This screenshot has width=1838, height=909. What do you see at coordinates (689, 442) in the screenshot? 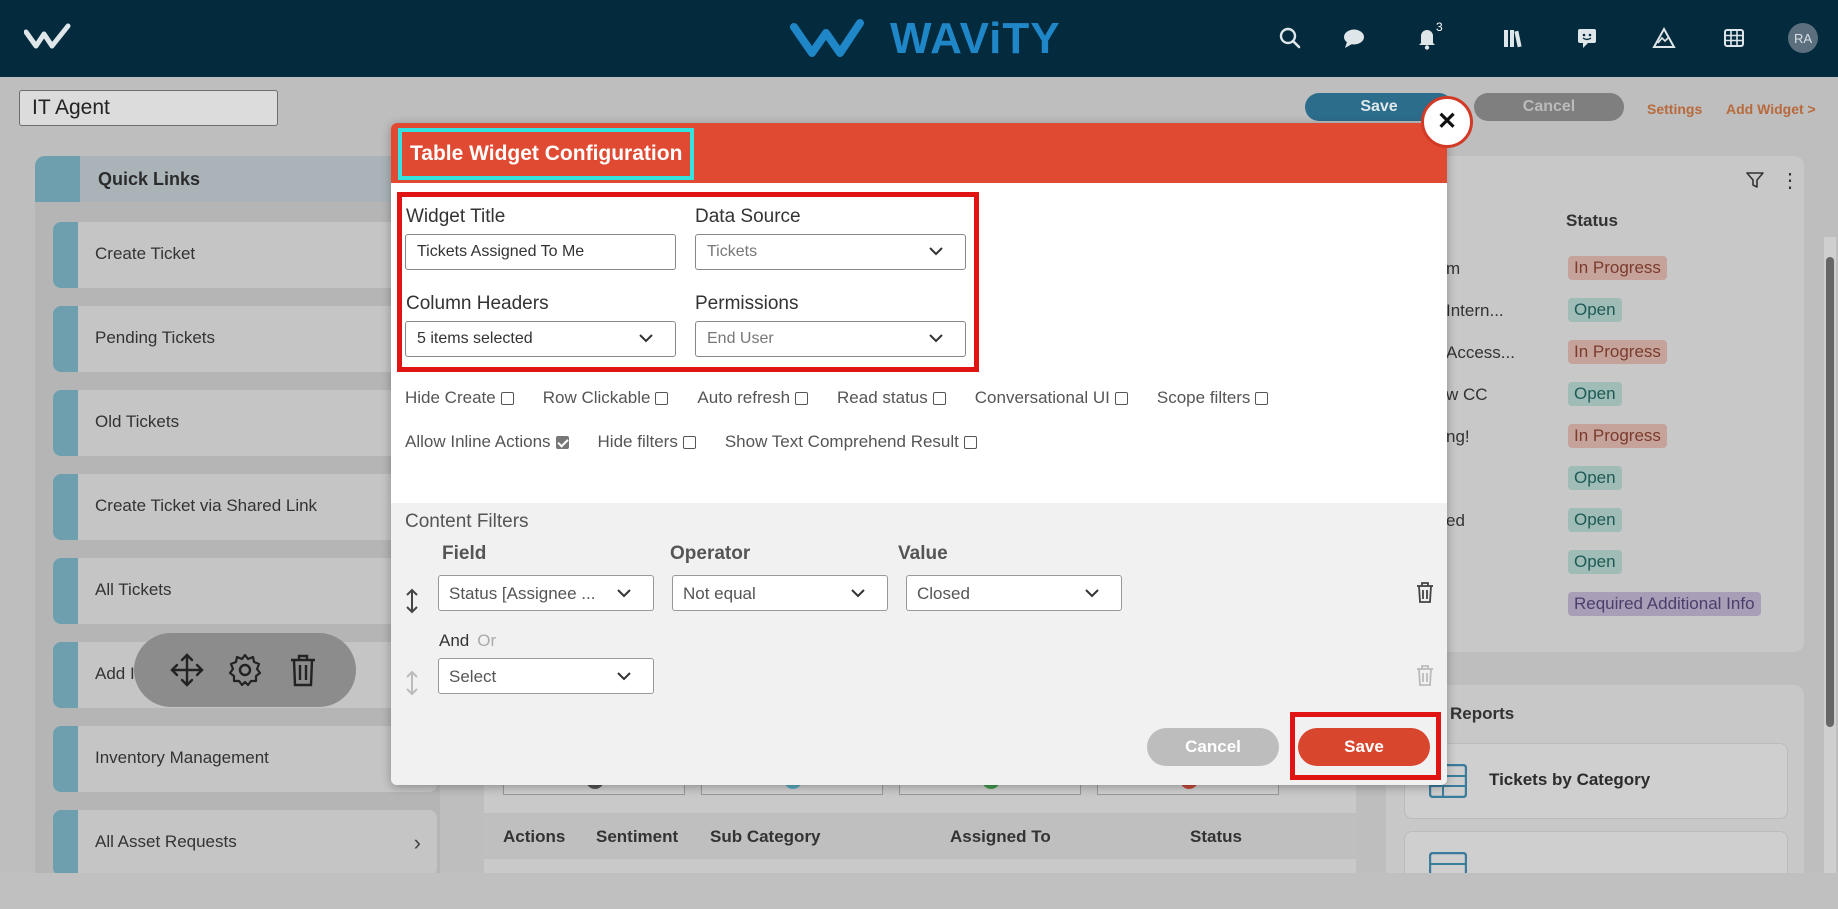
I see `hide-filters-checkbox` at bounding box center [689, 442].